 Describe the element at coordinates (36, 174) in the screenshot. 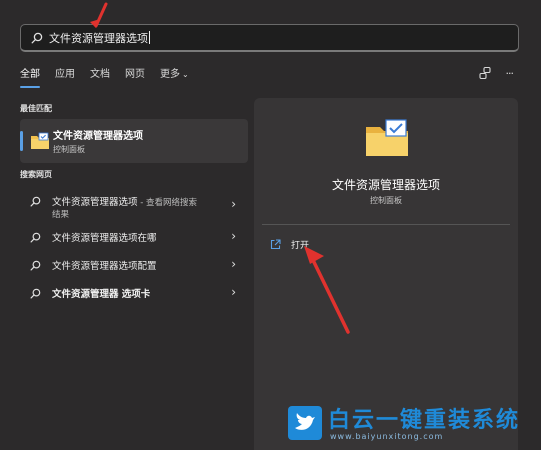

I see `web-search-heading: 搜索网页` at that location.